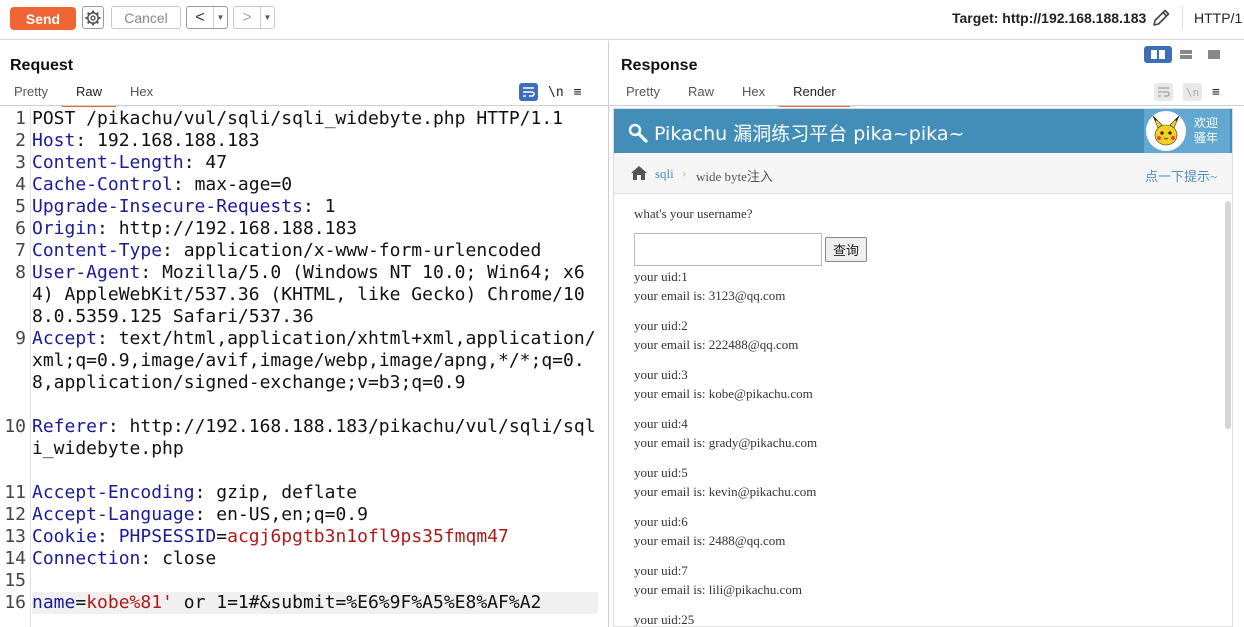 This screenshot has height=627, width=1244. Describe the element at coordinates (15, 602) in the screenshot. I see `line-number: 16` at that location.